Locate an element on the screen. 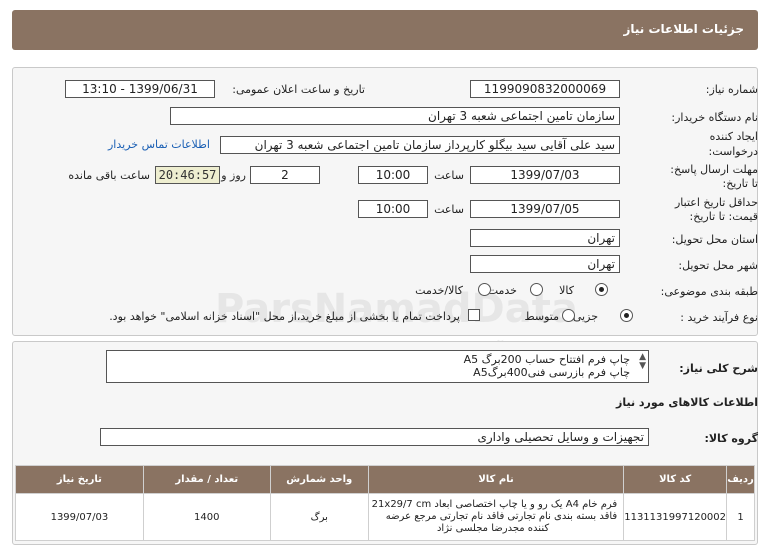 The height and width of the screenshot is (545, 770). page-title: جزئیات اطلاعات نیاز is located at coordinates (683, 29).